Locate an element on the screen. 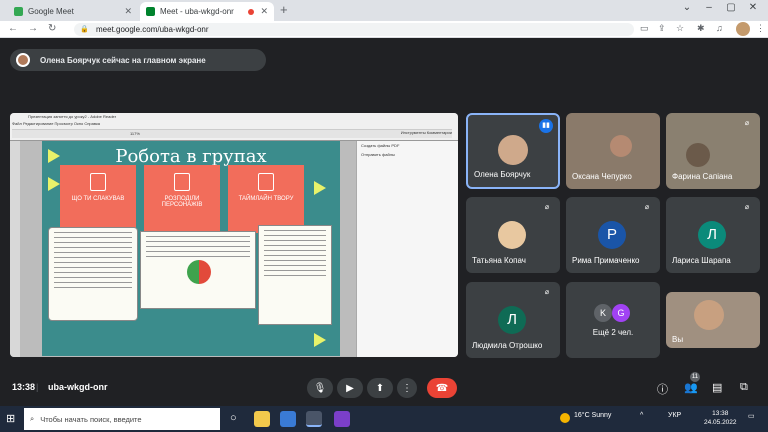 The image size is (768, 432). avatar: Р is located at coordinates (612, 235).